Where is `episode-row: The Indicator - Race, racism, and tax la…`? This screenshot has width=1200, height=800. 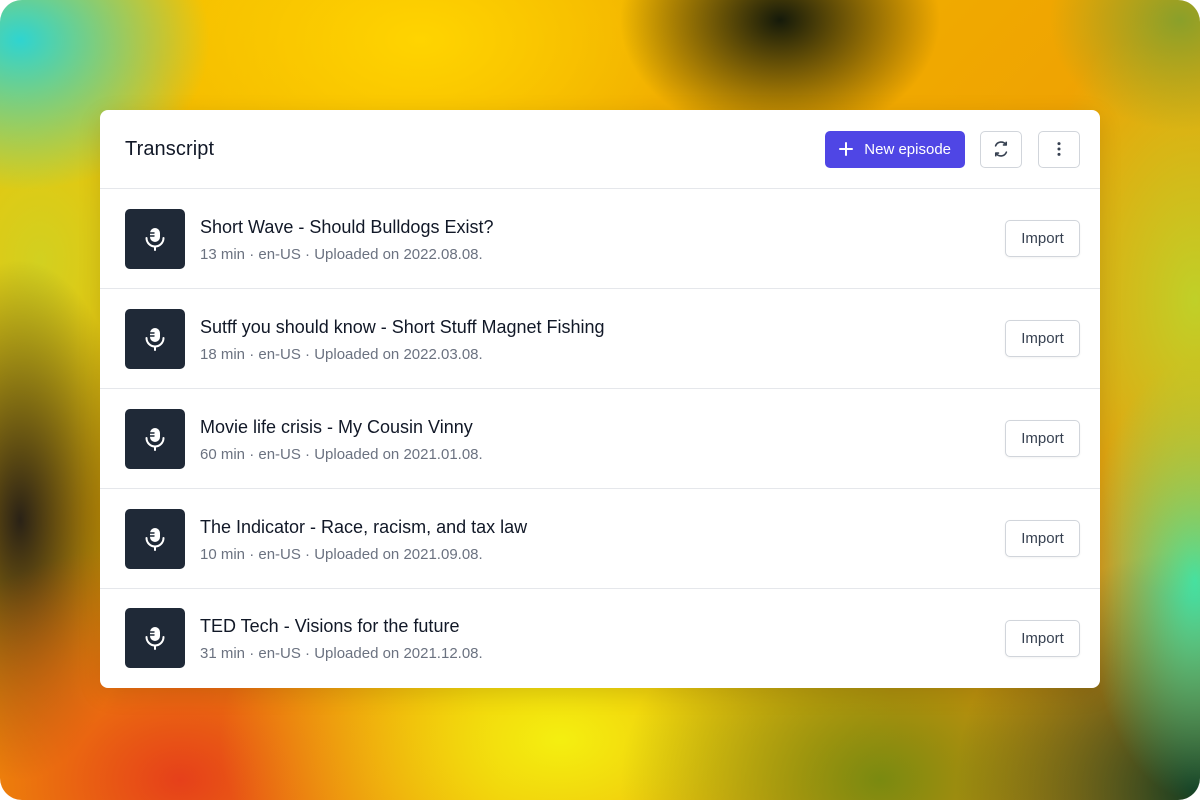 episode-row: The Indicator - Race, racism, and tax la… is located at coordinates (600, 539).